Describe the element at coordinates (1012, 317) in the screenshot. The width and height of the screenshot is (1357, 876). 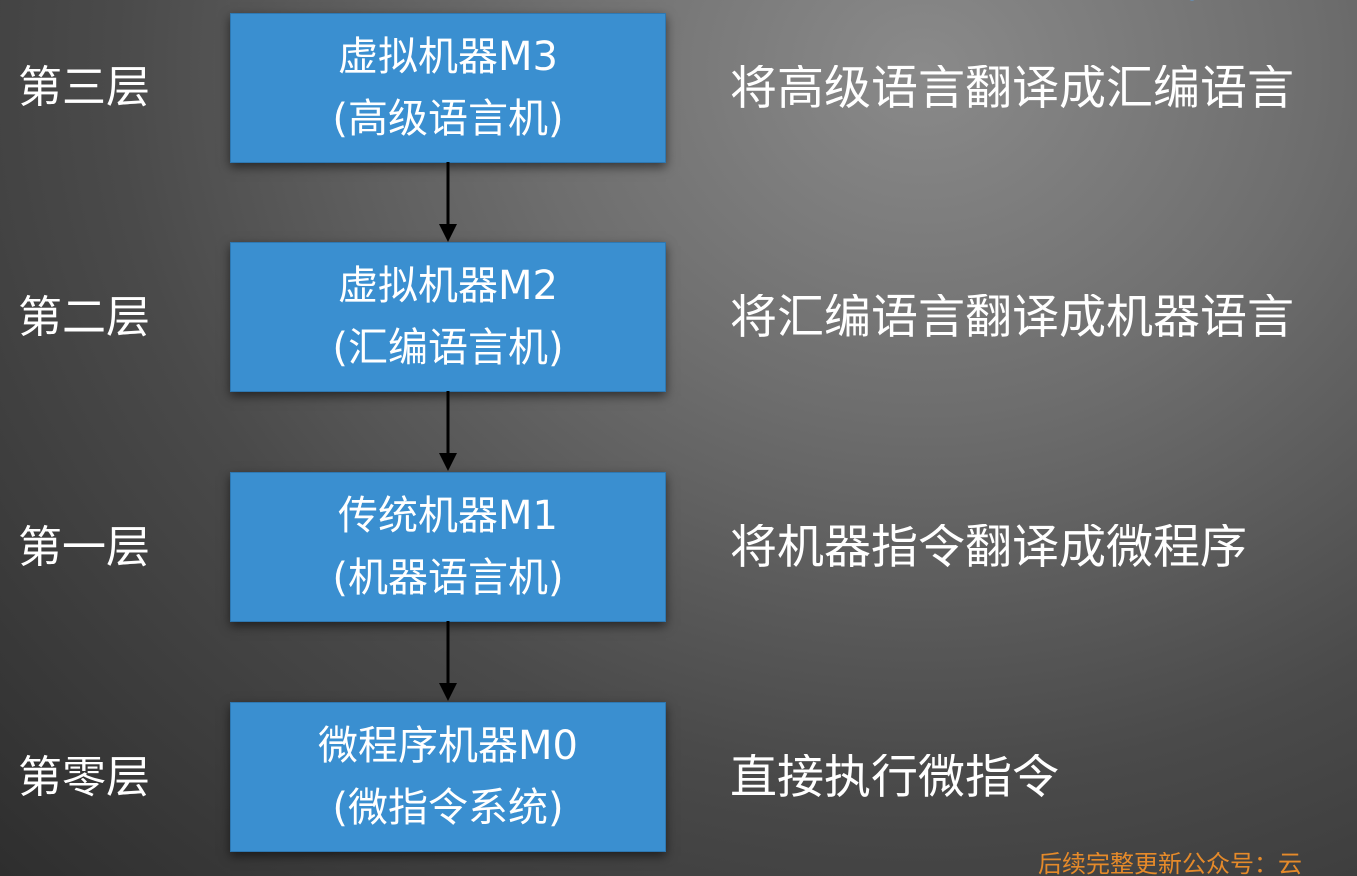
I see `layer-2-description: 将汇编语言翻译成机器语言` at that location.